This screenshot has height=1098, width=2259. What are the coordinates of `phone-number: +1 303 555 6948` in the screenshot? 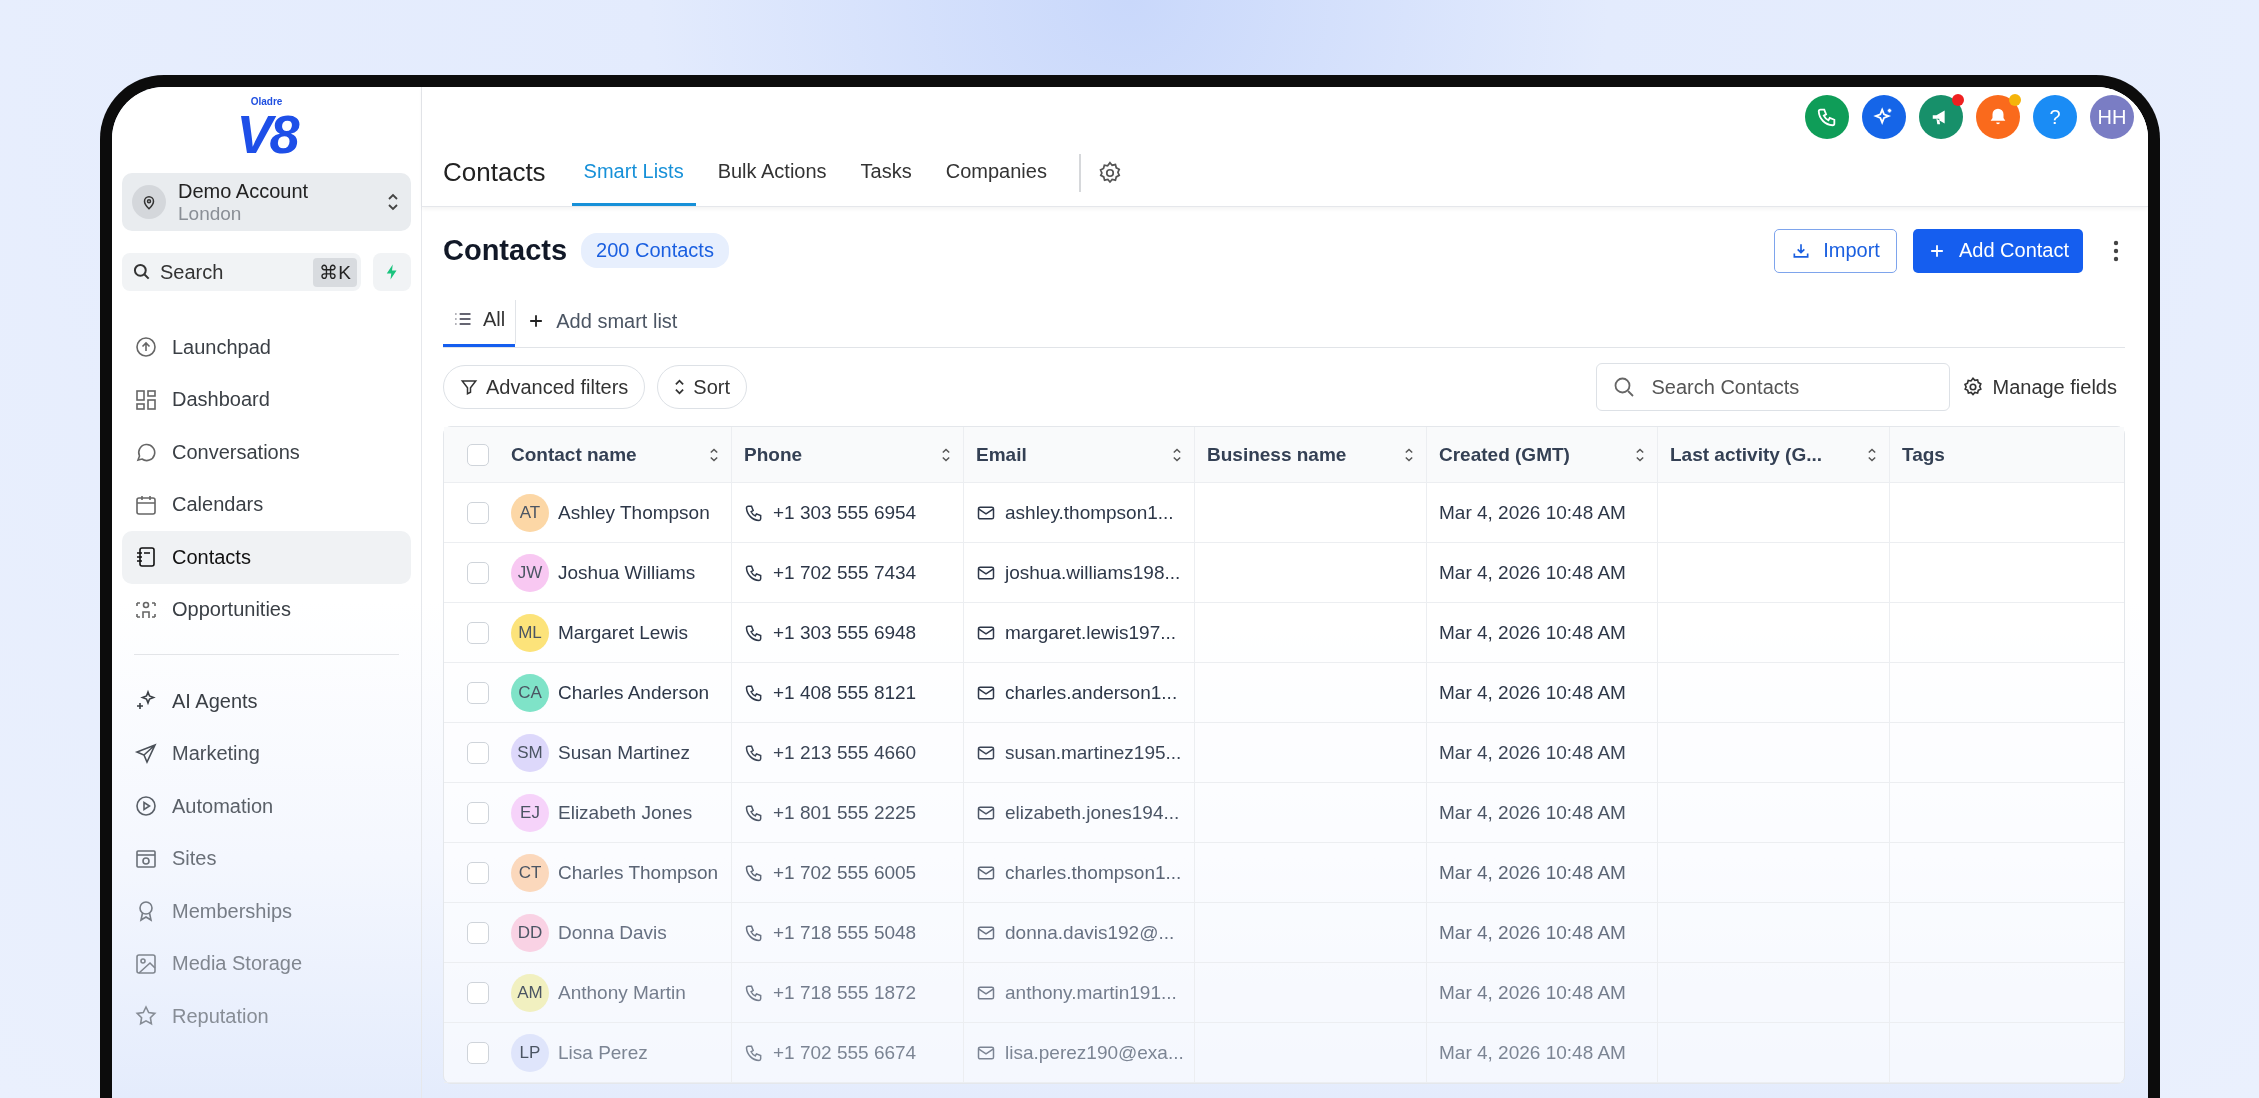 It's located at (845, 632).